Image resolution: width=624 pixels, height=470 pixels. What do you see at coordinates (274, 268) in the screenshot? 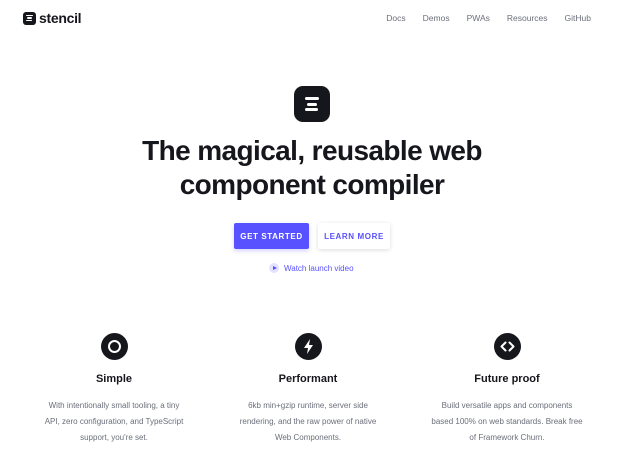
I see `play-icon` at bounding box center [274, 268].